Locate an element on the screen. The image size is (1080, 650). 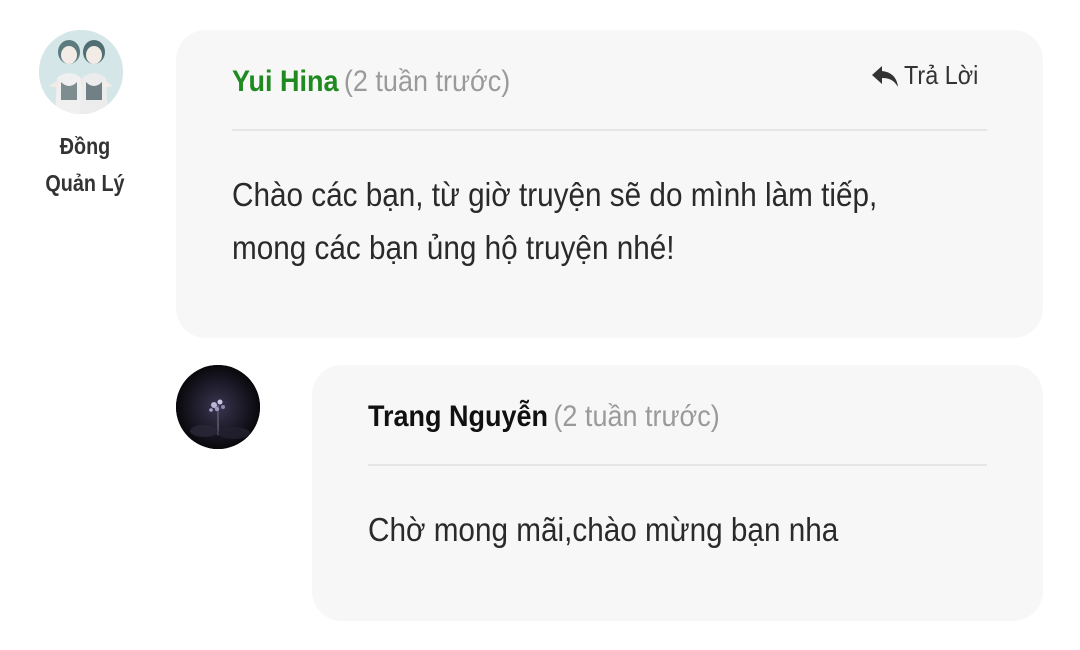
reply-button: Trả Lời is located at coordinates (928, 75).